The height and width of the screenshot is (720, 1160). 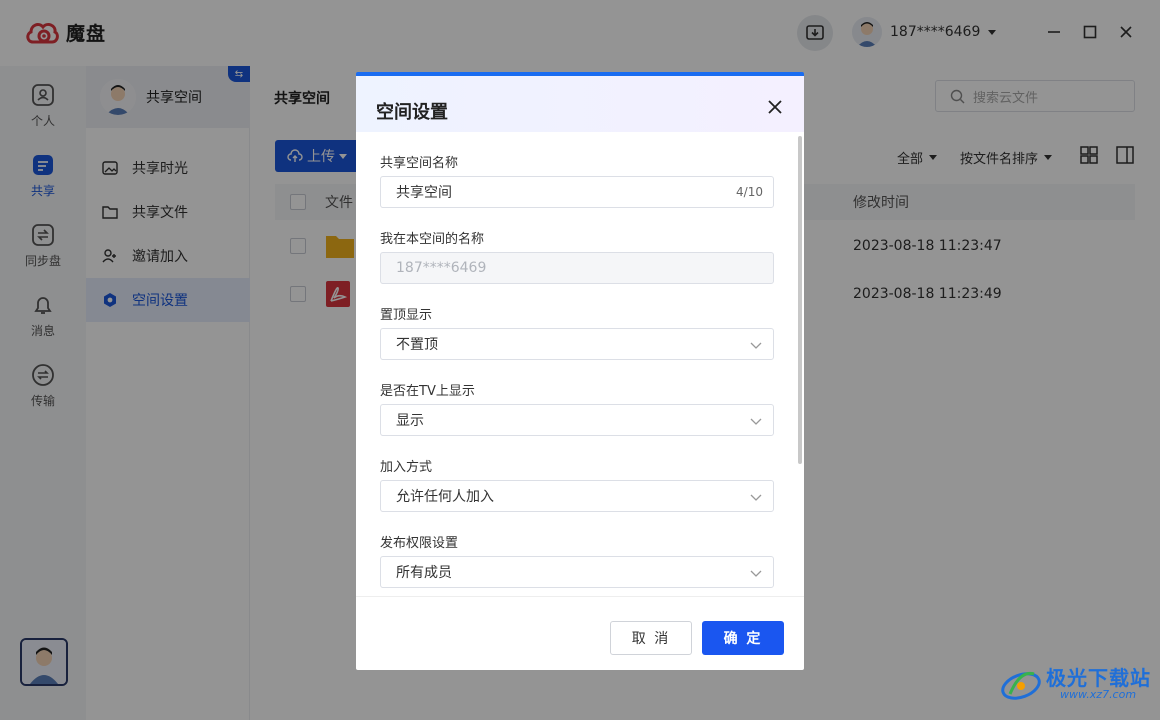 What do you see at coordinates (406, 315) in the screenshot?
I see `pin-label: 置顶显示` at bounding box center [406, 315].